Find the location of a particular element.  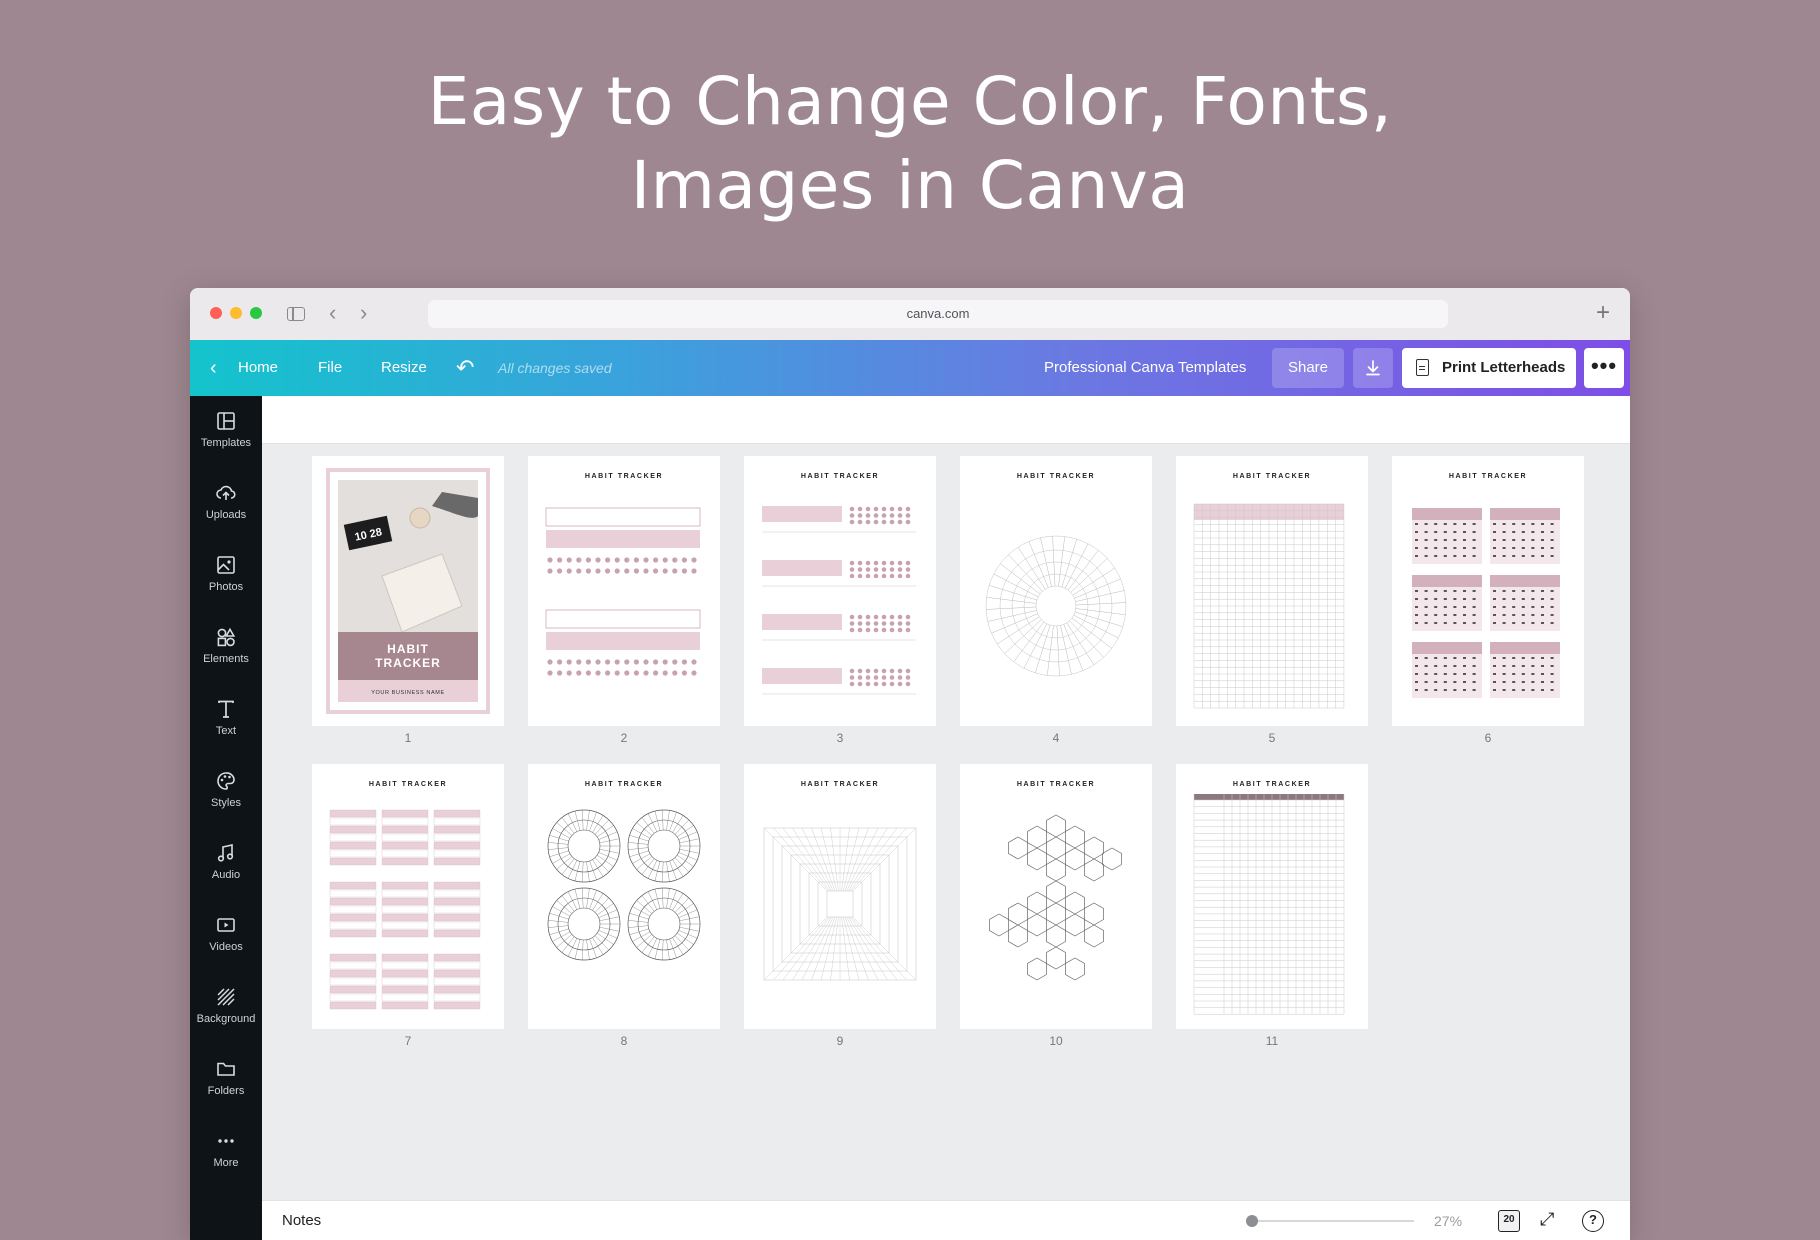

grid-view-button: 20 is located at coordinates (1509, 1221).